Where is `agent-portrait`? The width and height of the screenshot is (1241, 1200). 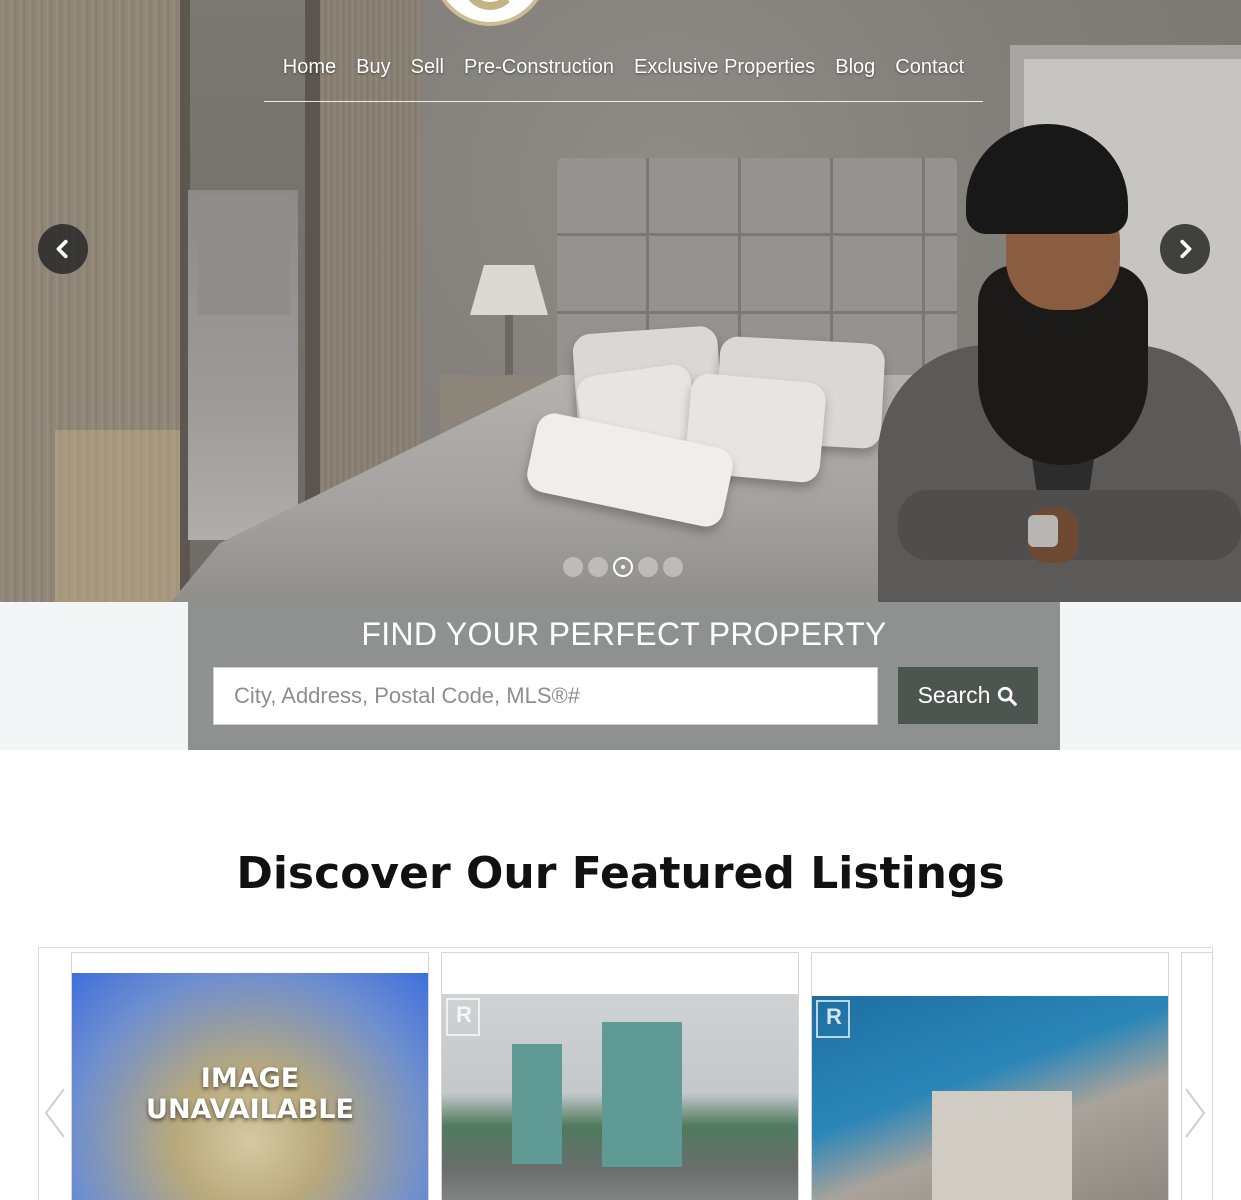 agent-portrait is located at coordinates (1059, 361).